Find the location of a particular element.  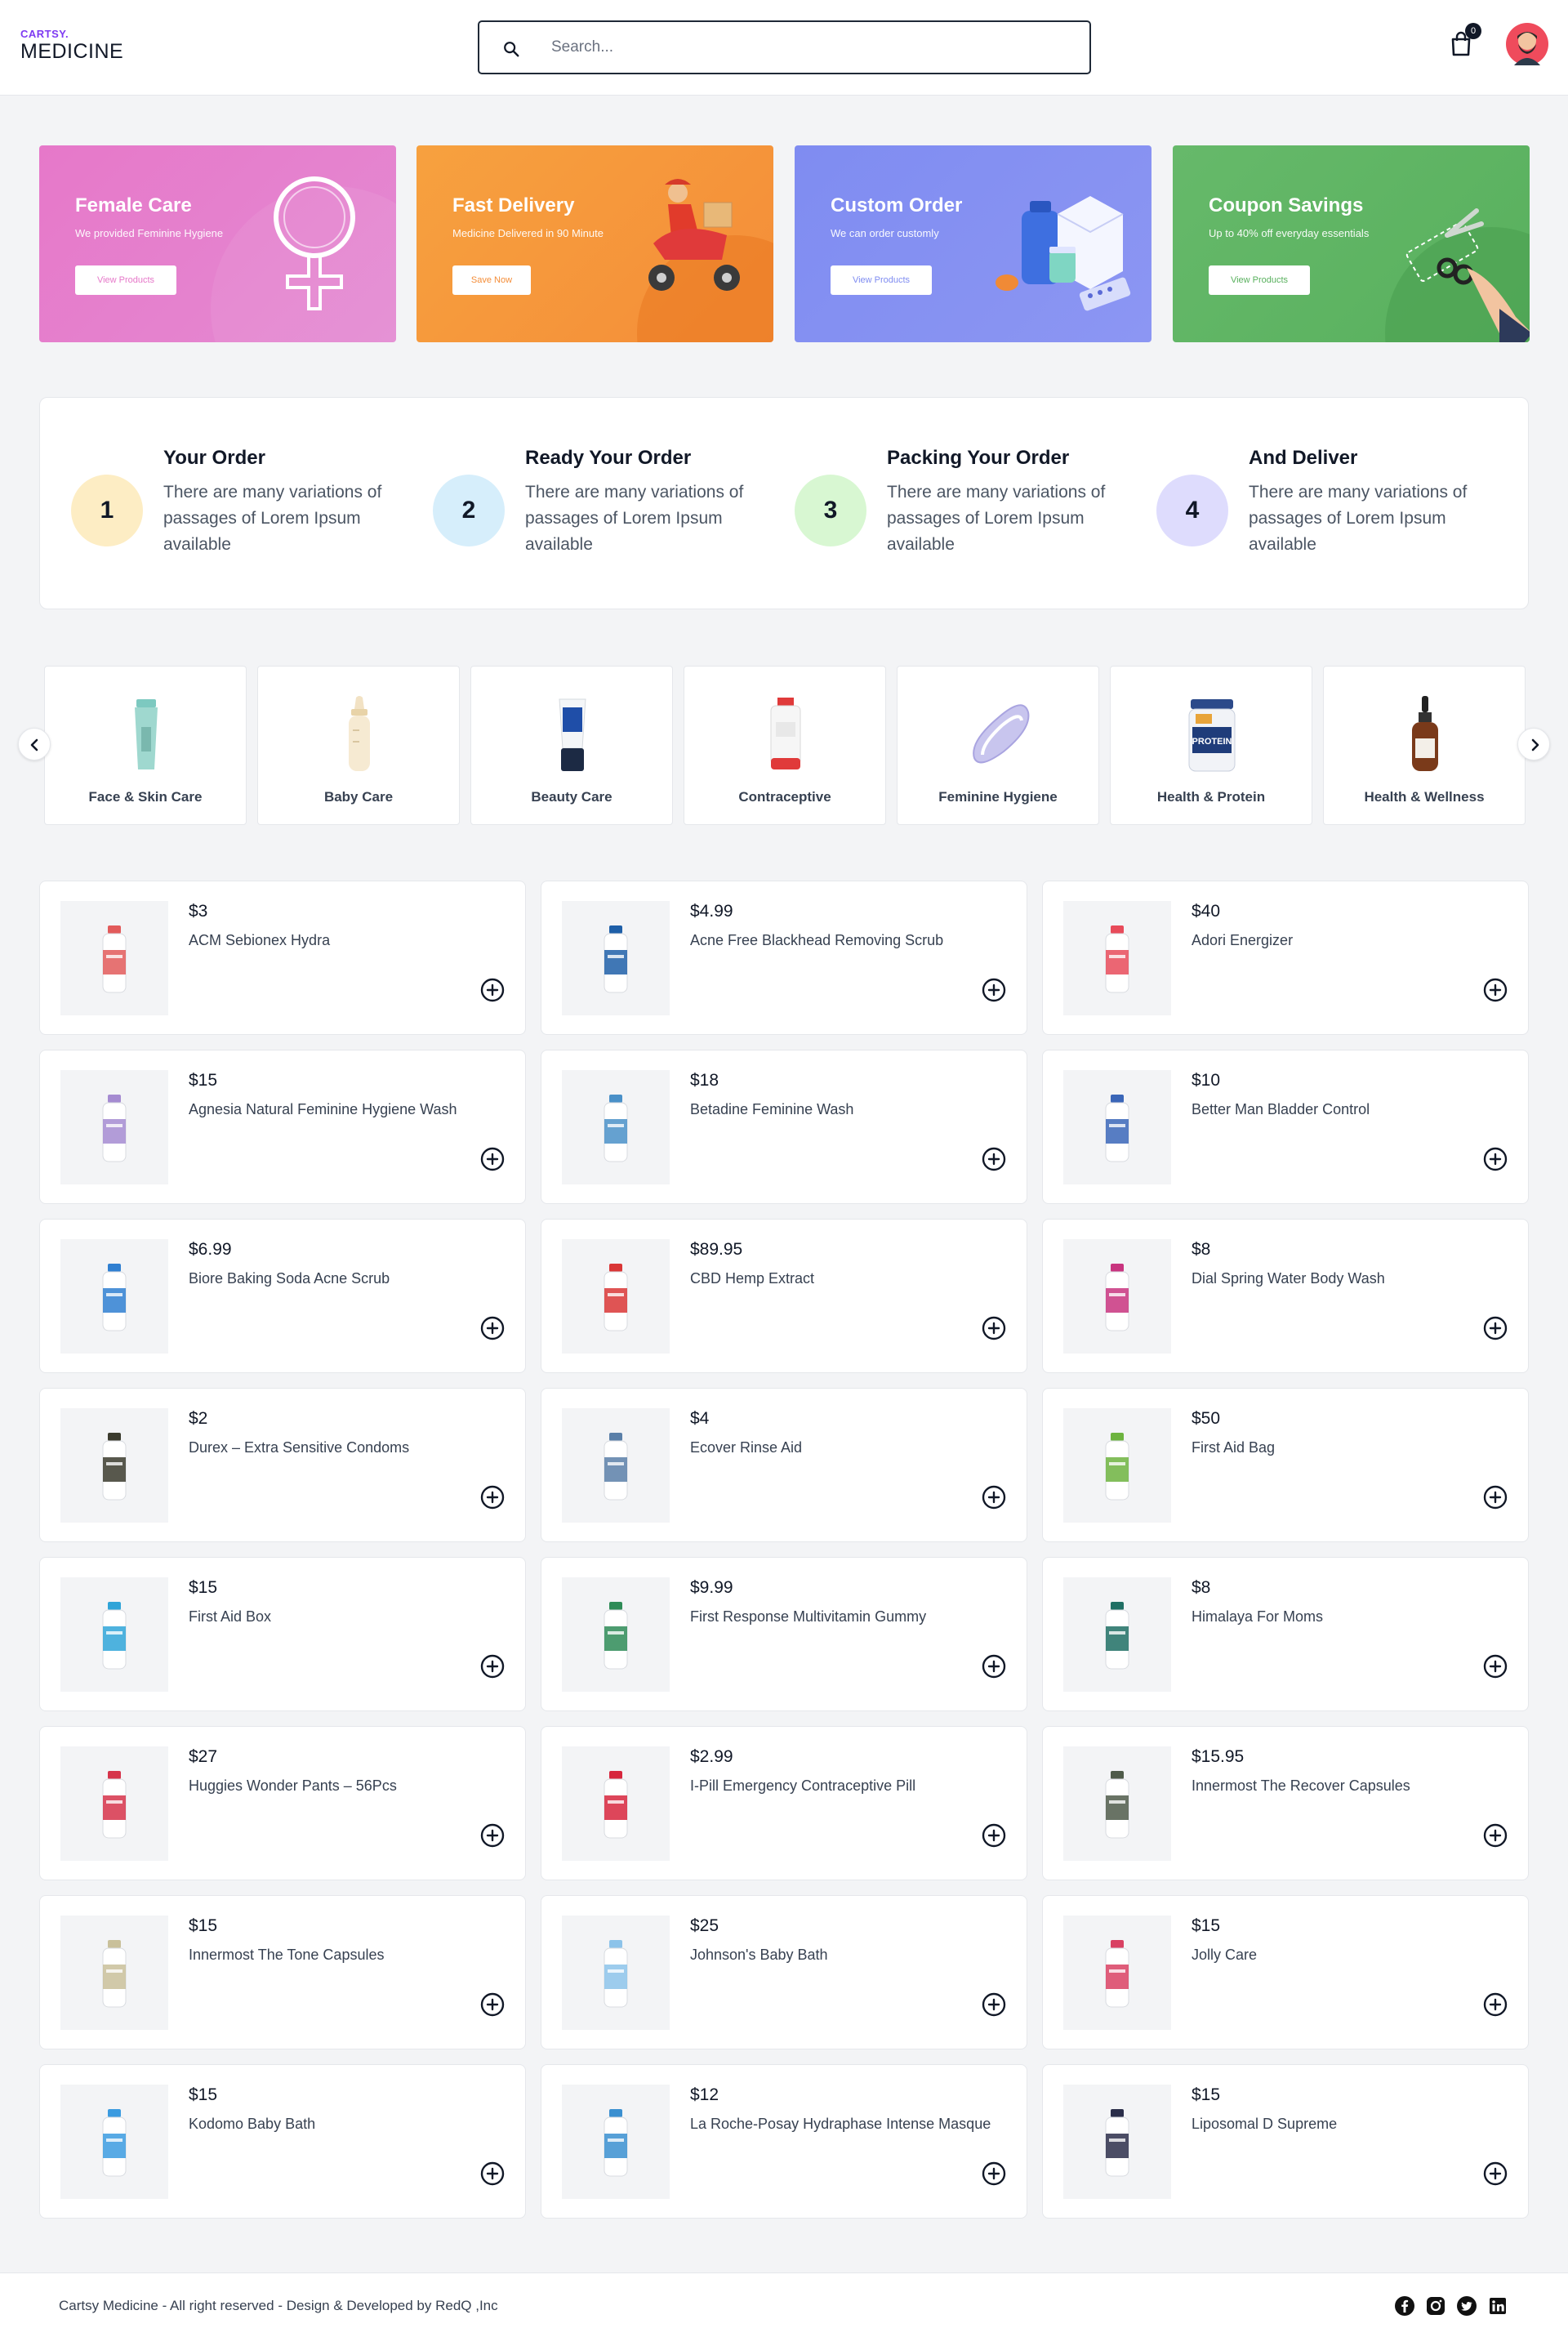

product-card: $15 Jolly Care is located at coordinates (1285, 1972).